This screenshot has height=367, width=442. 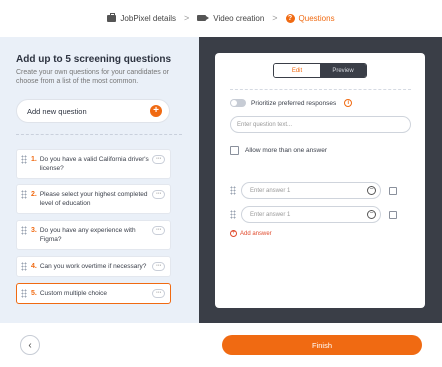 What do you see at coordinates (234, 150) in the screenshot?
I see `allow-multiple-checkbox` at bounding box center [234, 150].